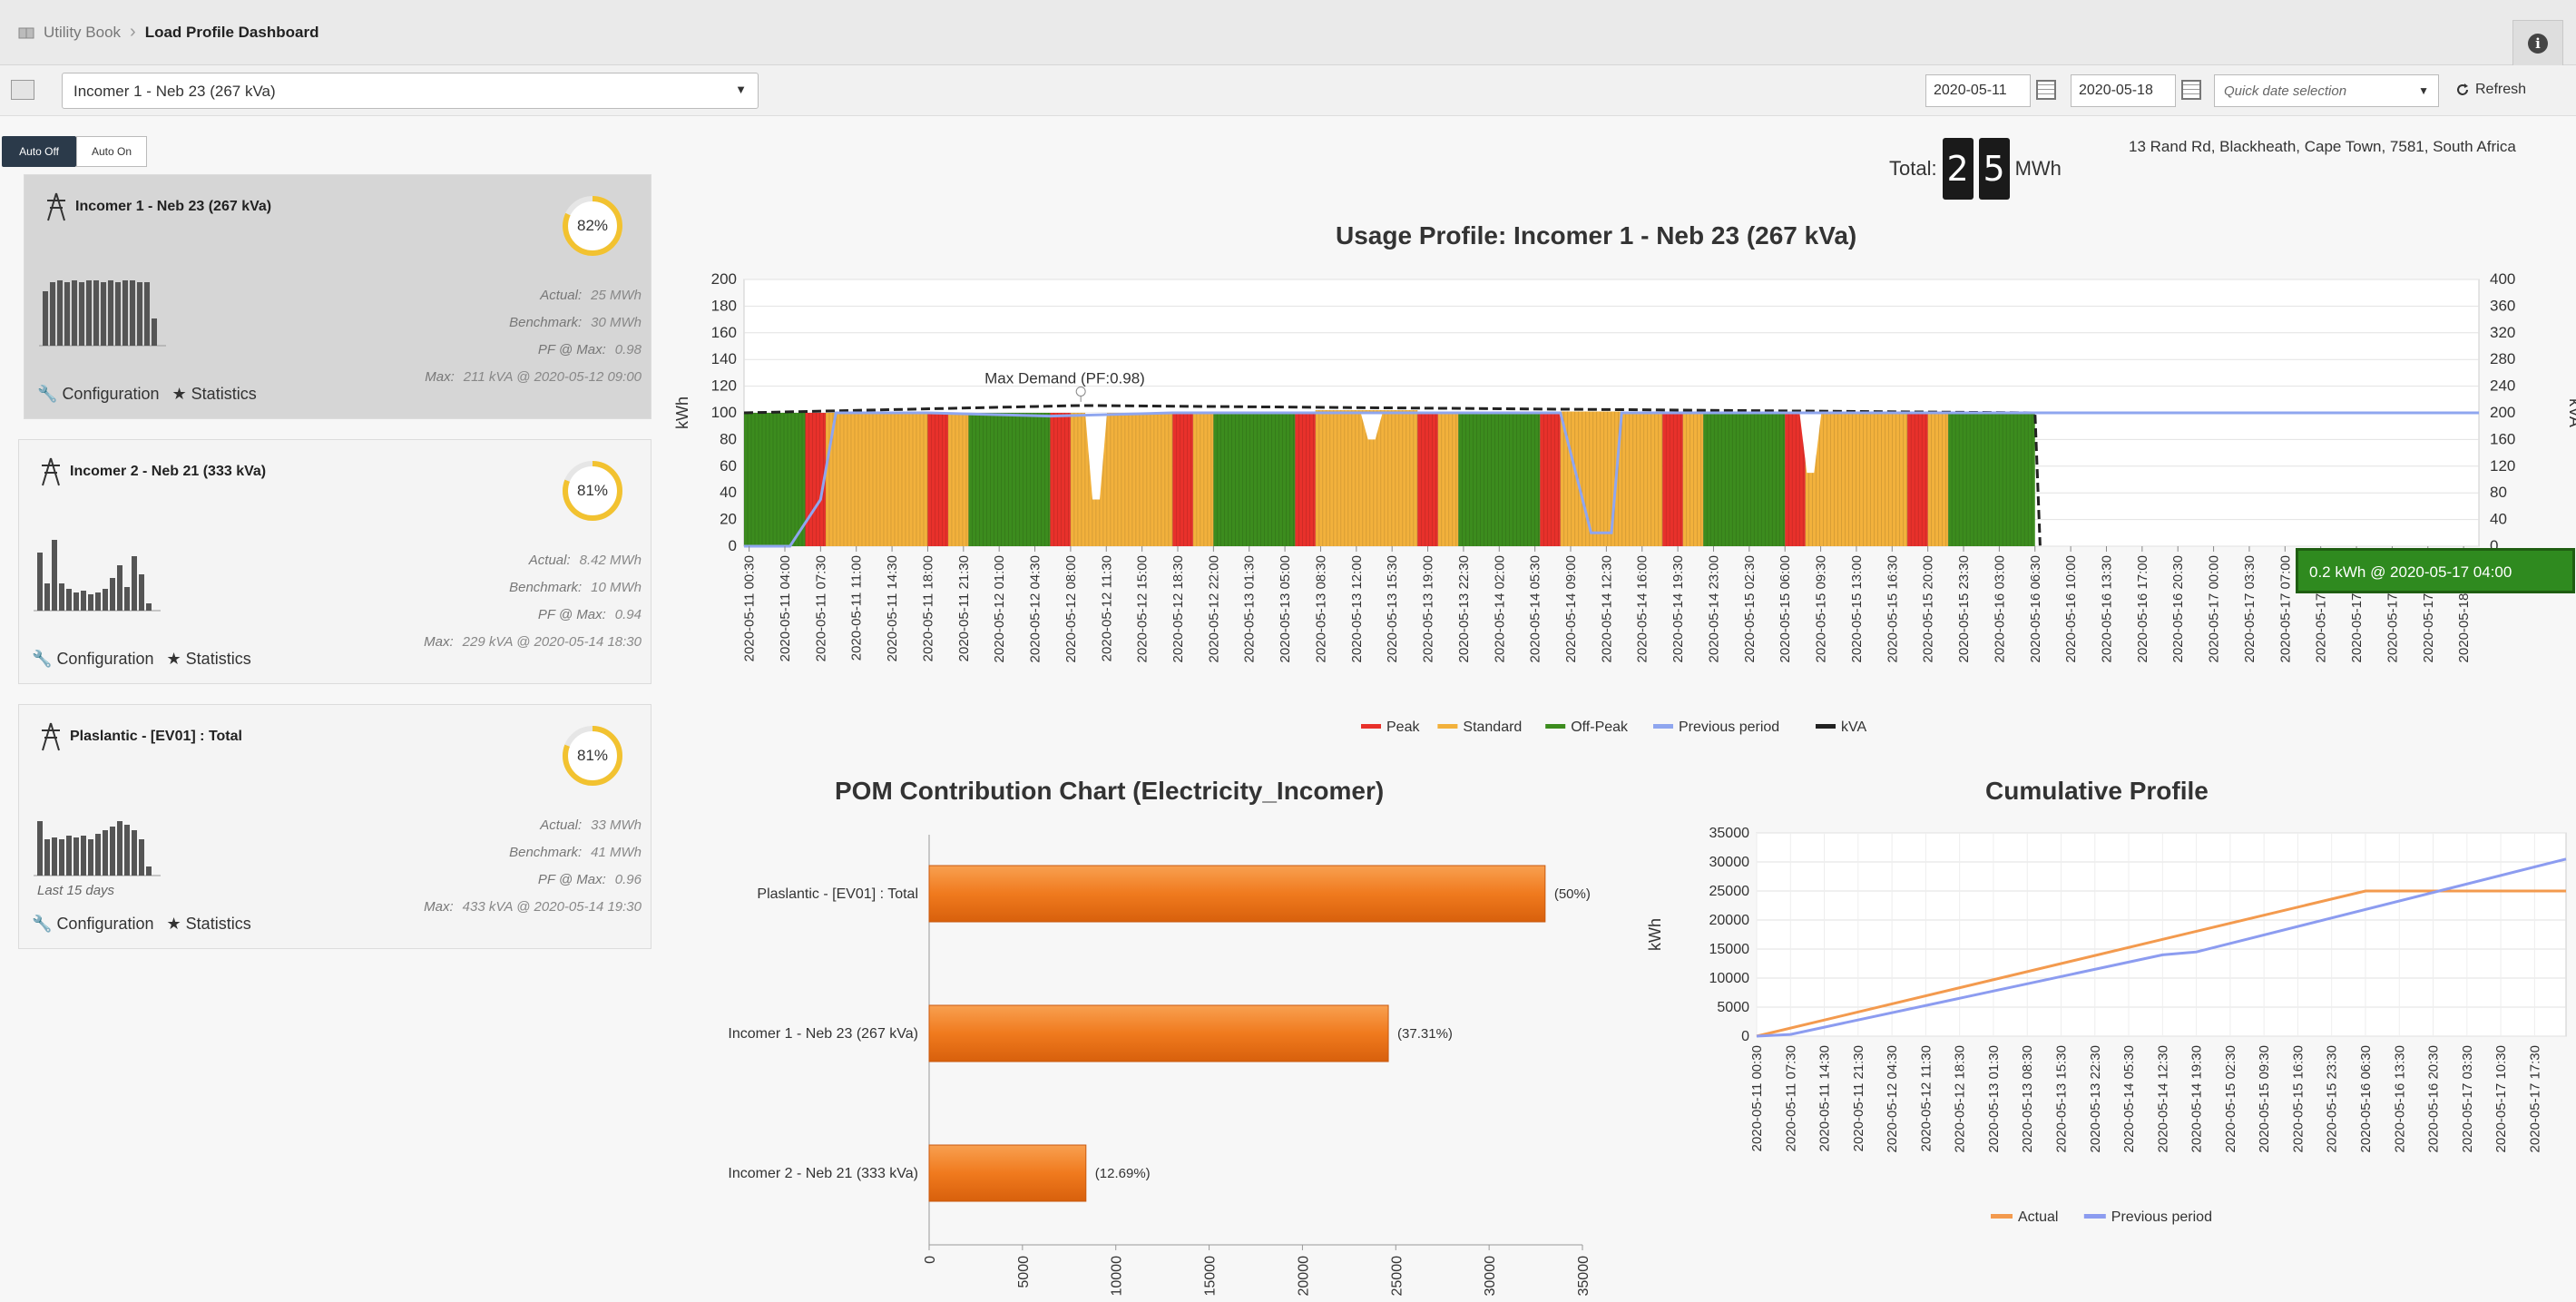 The width and height of the screenshot is (2576, 1302). What do you see at coordinates (2161, 1217) in the screenshot?
I see `legend-label: Previous period` at bounding box center [2161, 1217].